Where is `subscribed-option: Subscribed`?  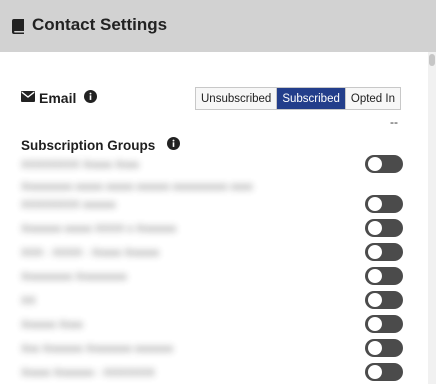 subscribed-option: Subscribed is located at coordinates (311, 98).